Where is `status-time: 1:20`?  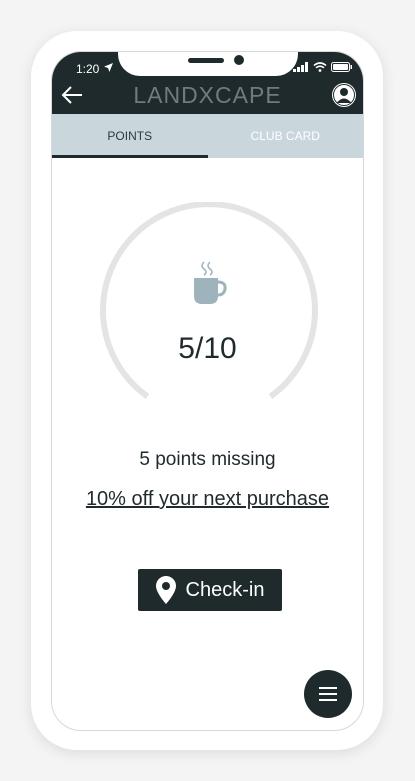
status-time: 1:20 is located at coordinates (88, 69).